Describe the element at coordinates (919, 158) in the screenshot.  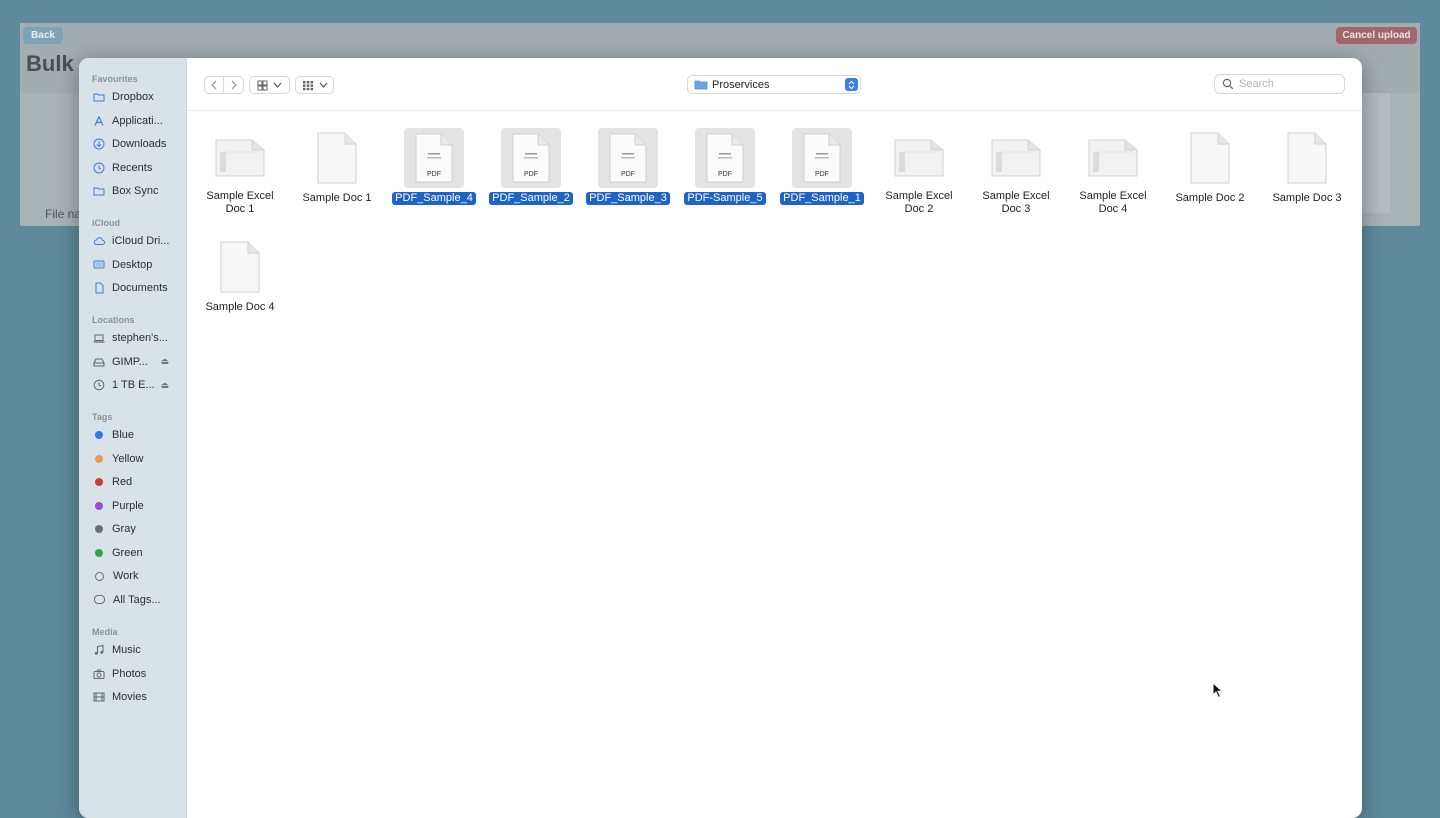
I see `spreadsheet-file-icon` at that location.